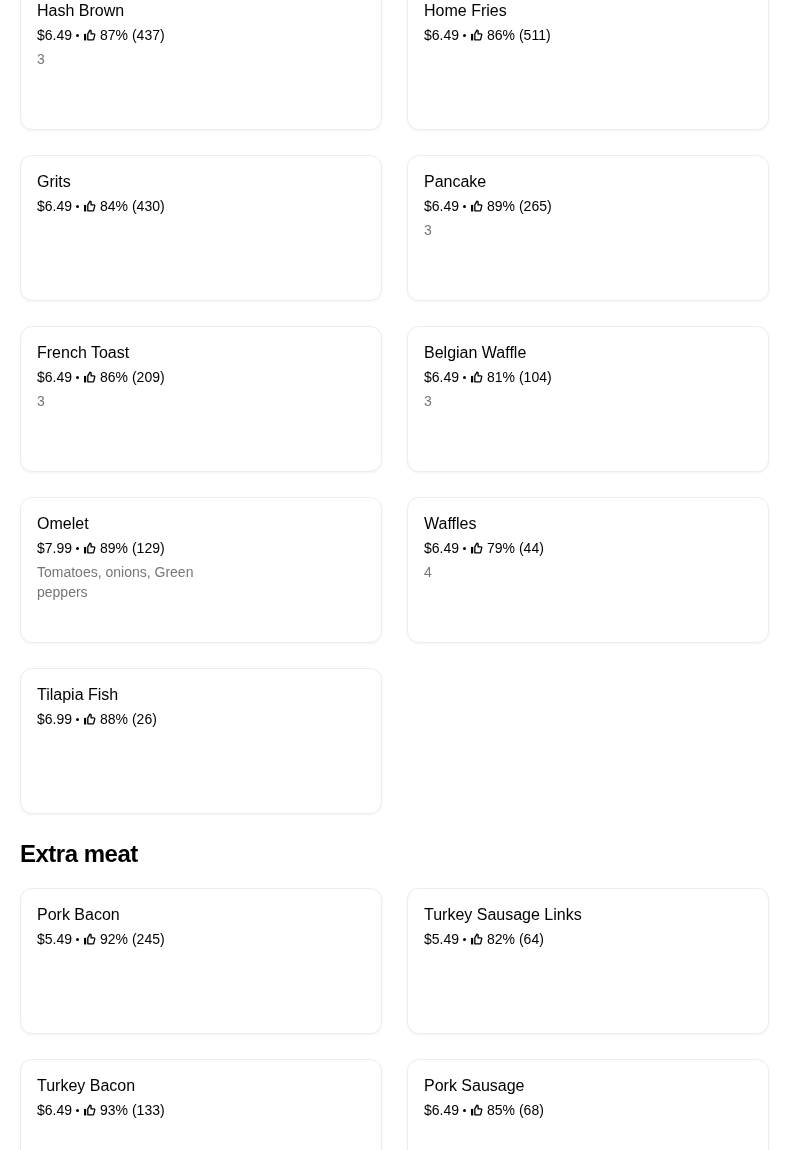  I want to click on item-name: French Toast, so click(84, 353).